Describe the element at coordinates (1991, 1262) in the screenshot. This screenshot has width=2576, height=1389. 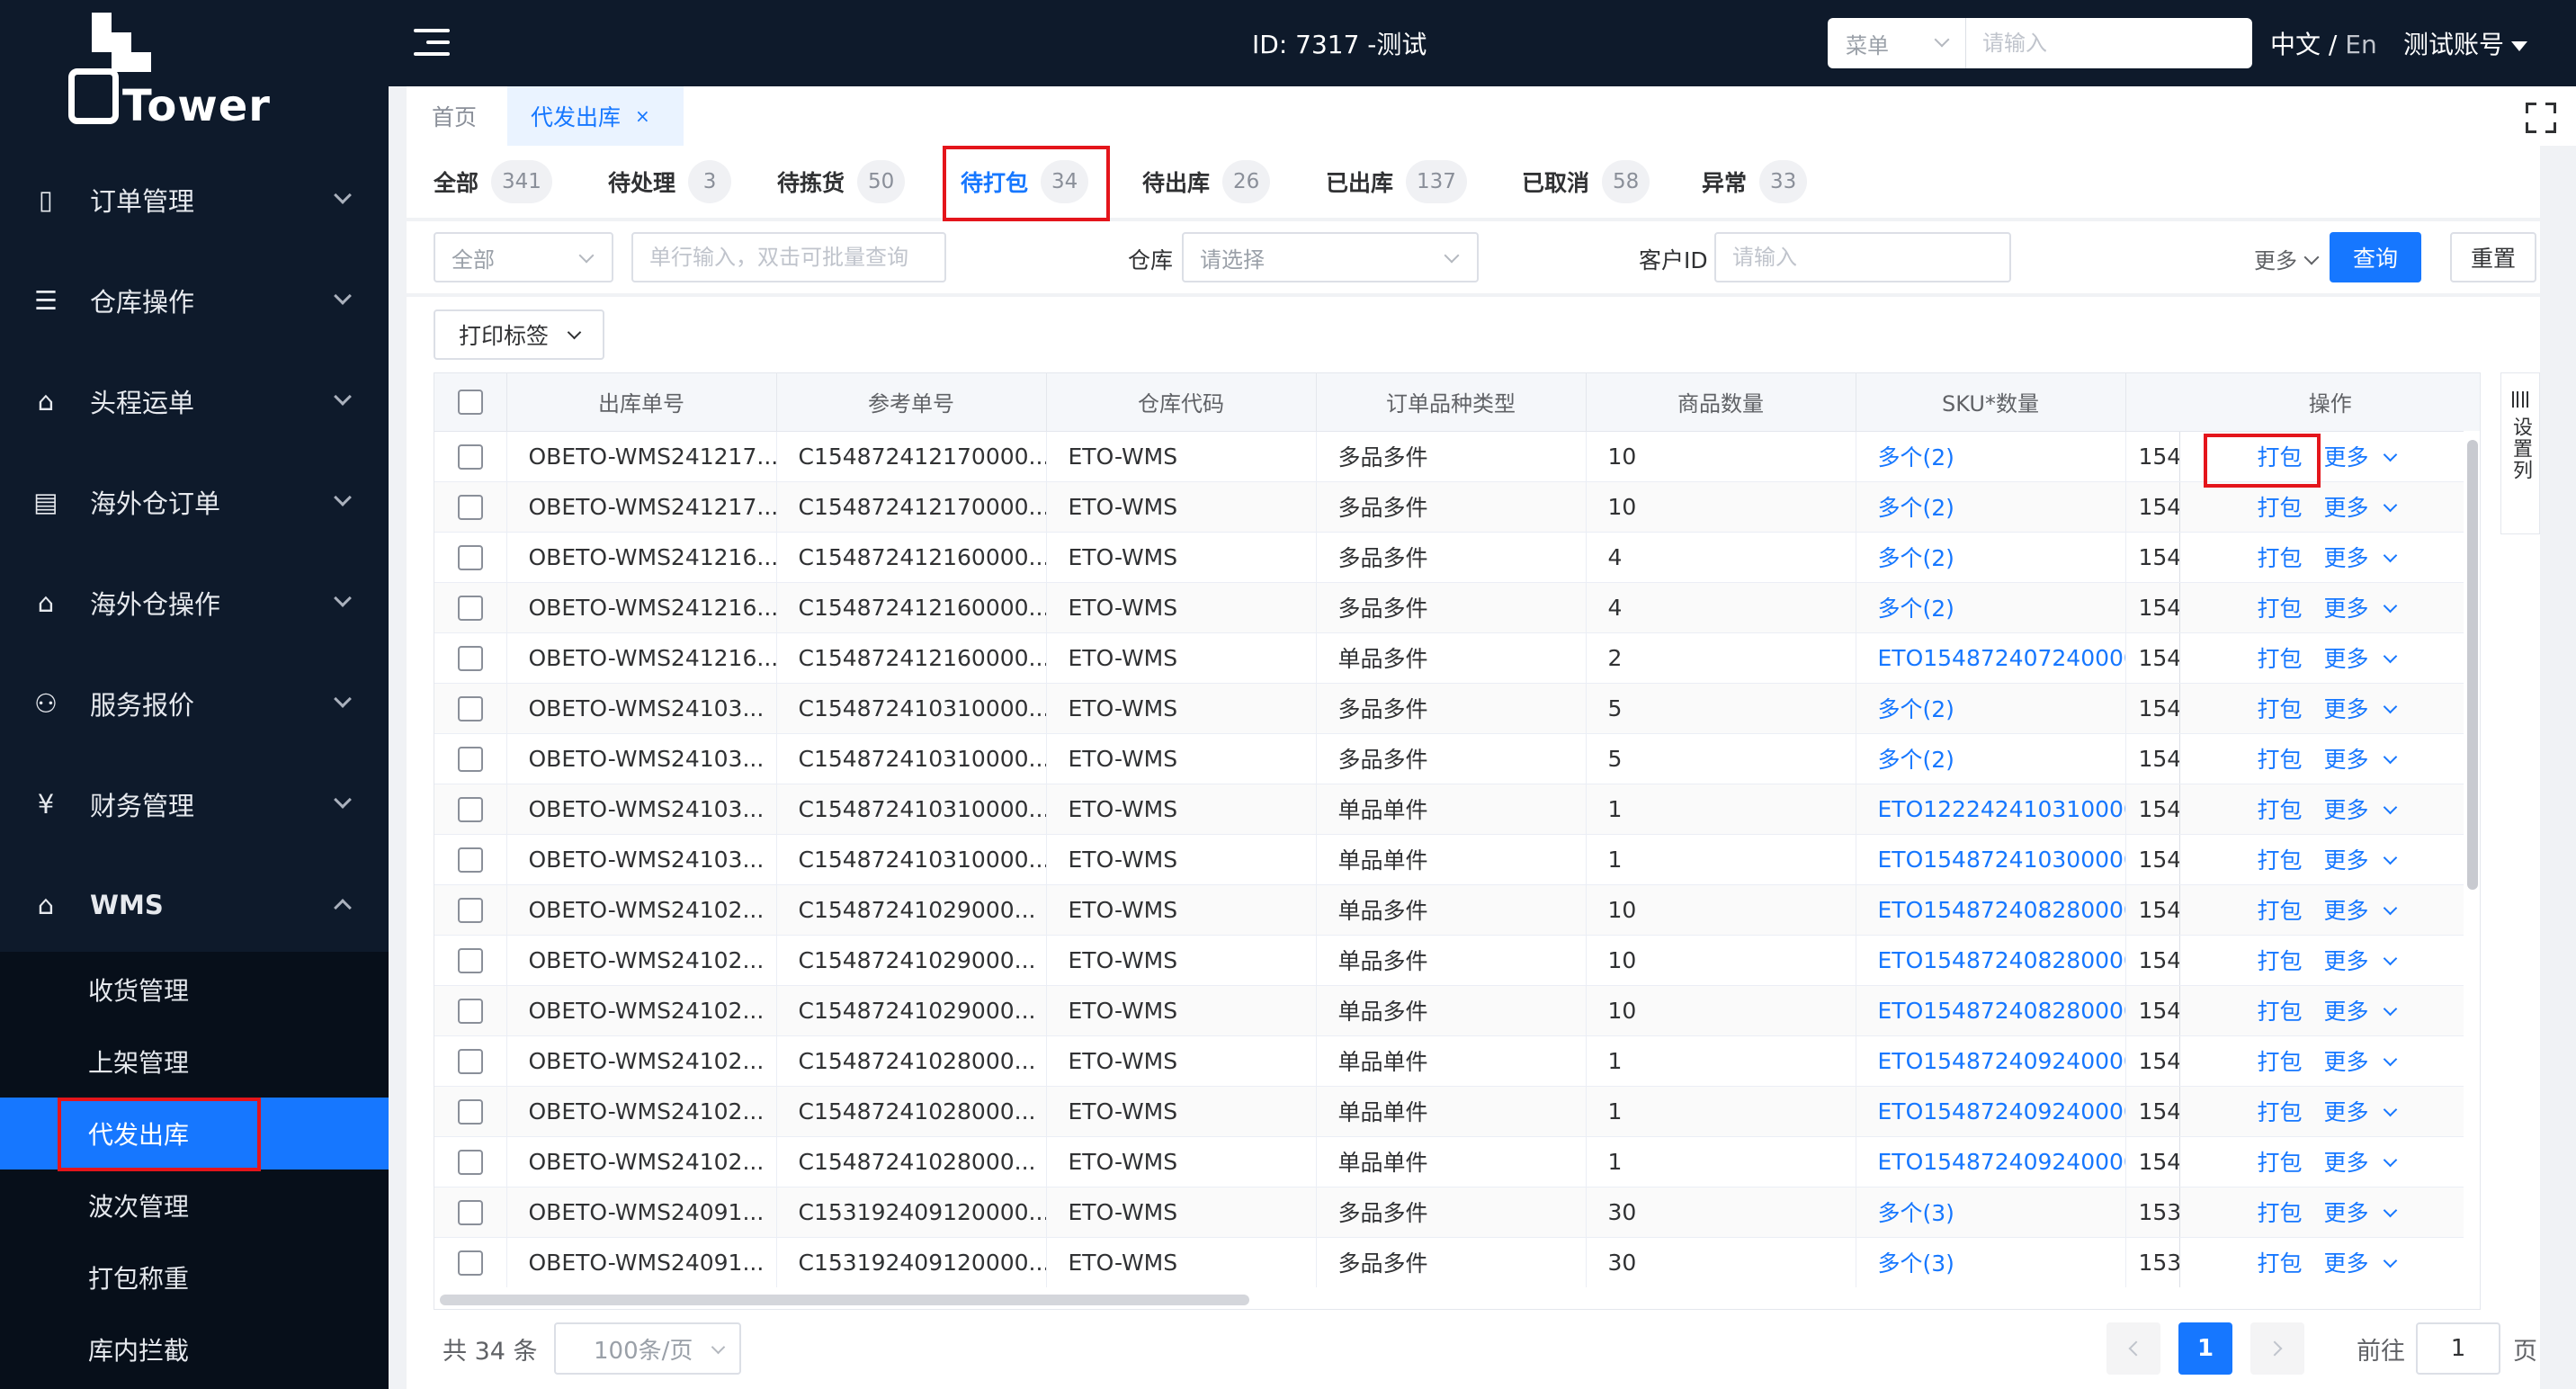
I see `sku-link: 多个(3)` at that location.